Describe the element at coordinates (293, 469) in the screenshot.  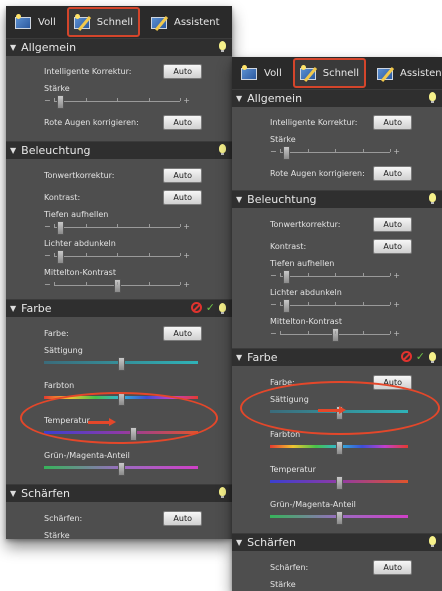
I see `label-temperatur: Temperatur` at that location.